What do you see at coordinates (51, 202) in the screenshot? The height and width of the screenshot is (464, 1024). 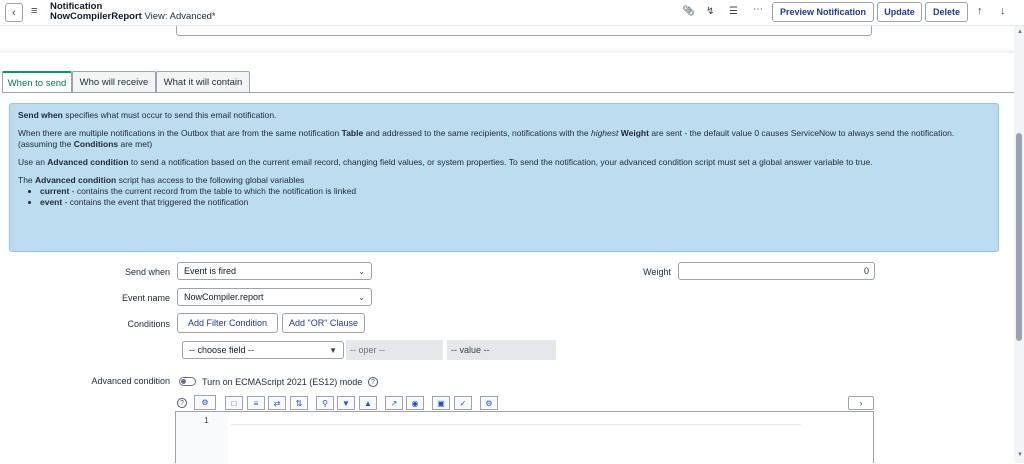 I see `variable-name: event` at bounding box center [51, 202].